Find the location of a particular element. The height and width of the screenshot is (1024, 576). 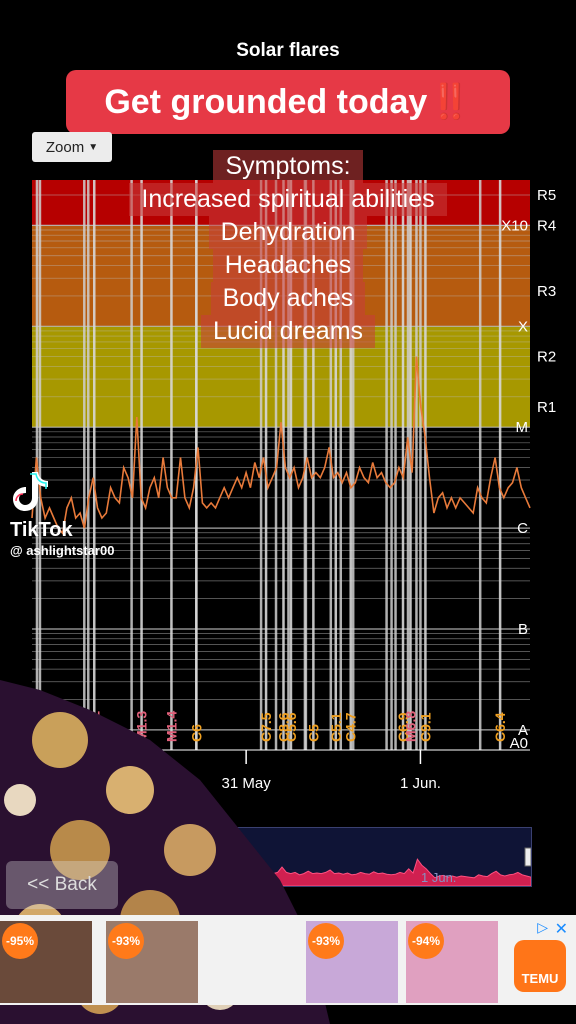

ad-product: -94% is located at coordinates (452, 962).